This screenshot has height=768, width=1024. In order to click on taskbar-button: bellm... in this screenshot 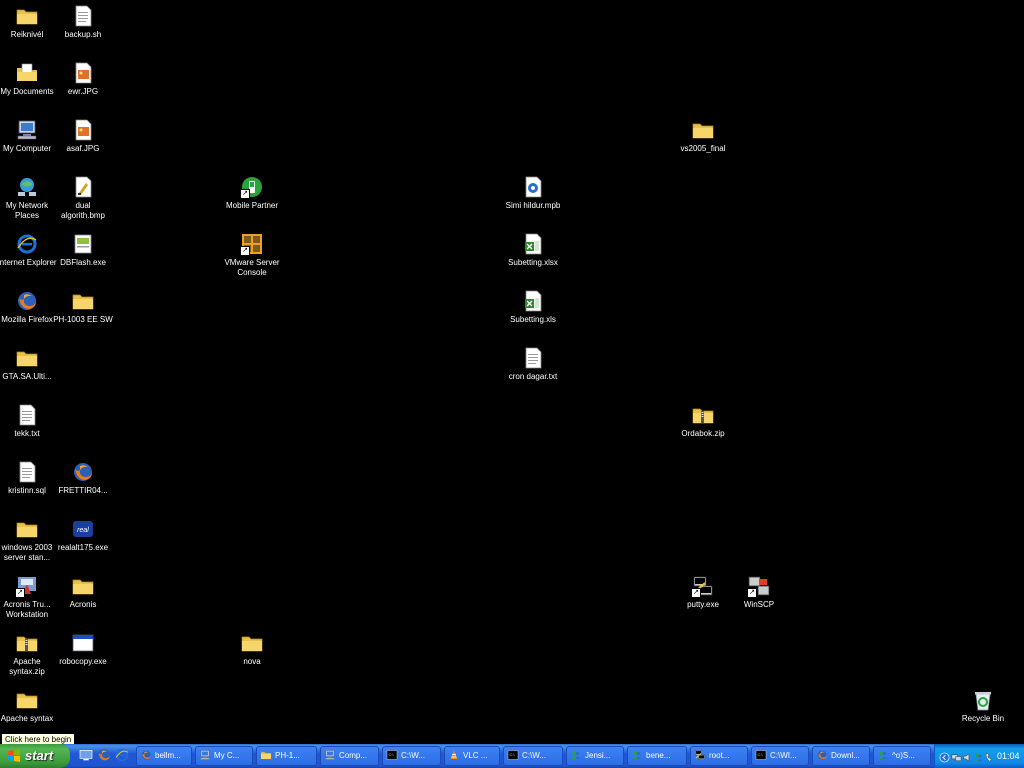, I will do `click(164, 756)`.